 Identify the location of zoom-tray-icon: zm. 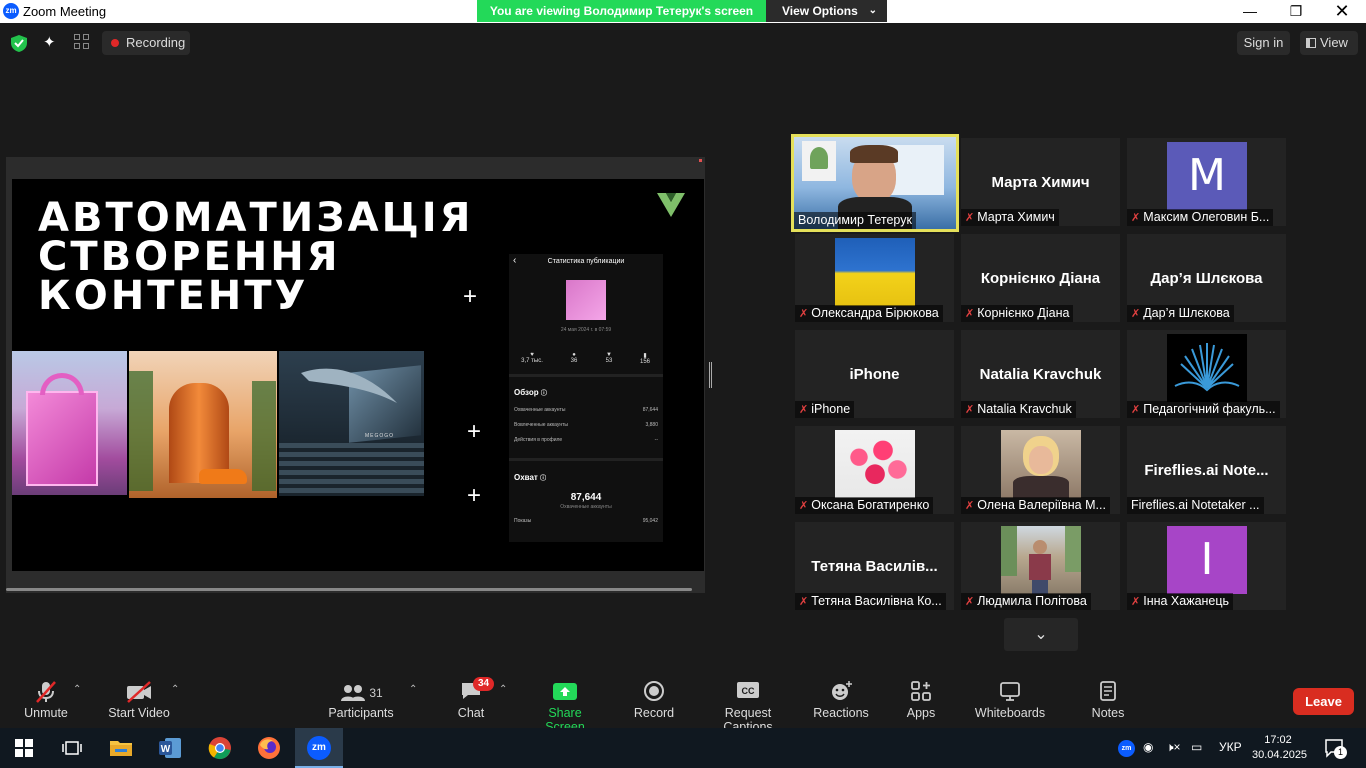
(1126, 748).